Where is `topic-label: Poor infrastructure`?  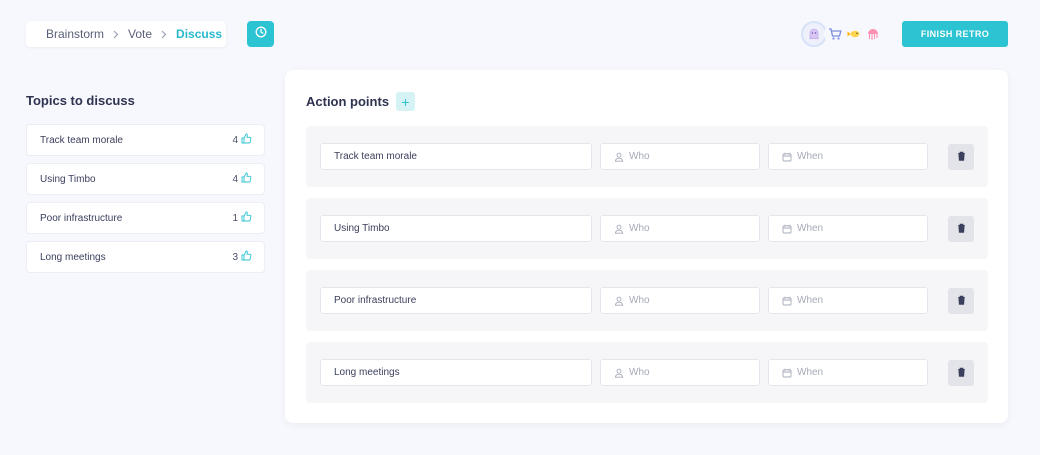 topic-label: Poor infrastructure is located at coordinates (81, 218).